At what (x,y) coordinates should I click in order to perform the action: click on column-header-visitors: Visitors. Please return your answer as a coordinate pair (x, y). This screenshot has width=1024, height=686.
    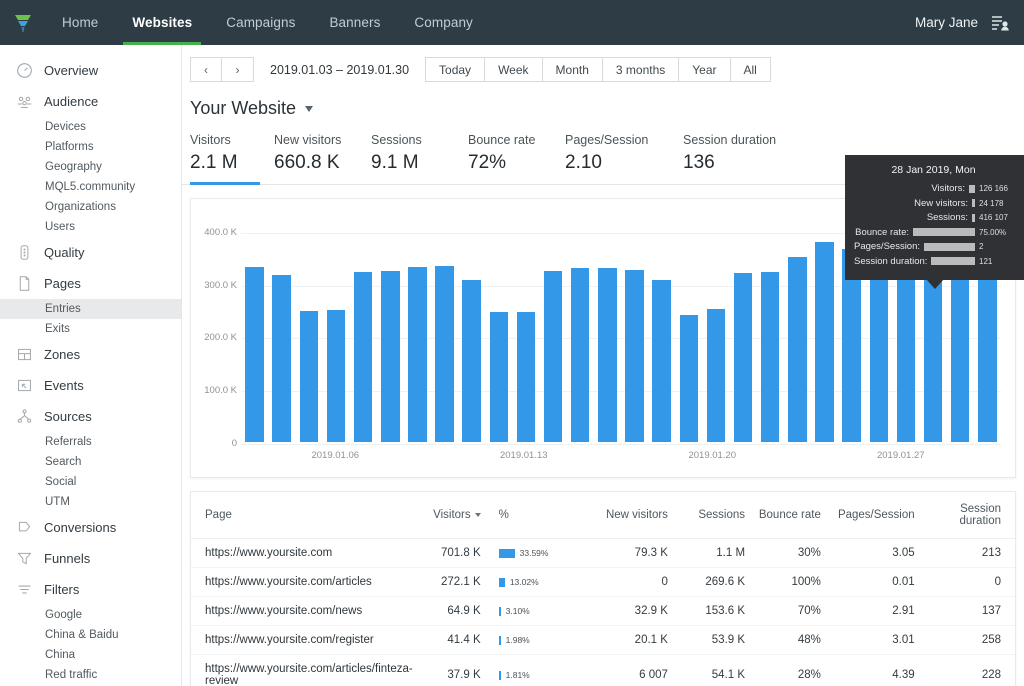
    Looking at the image, I should click on (448, 515).